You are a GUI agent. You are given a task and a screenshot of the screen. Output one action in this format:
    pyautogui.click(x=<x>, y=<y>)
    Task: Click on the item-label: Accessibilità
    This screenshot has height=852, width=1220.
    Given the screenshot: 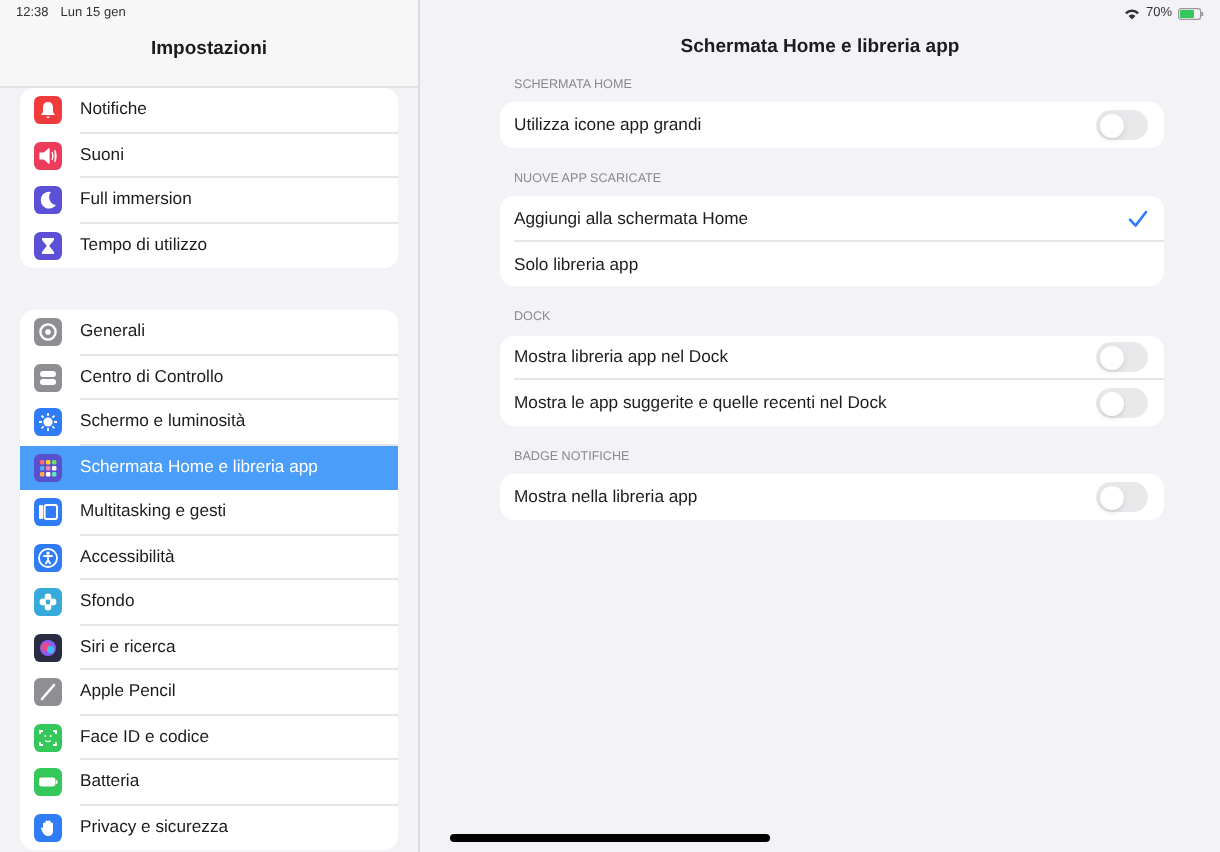 What is the action you would take?
    pyautogui.click(x=127, y=556)
    